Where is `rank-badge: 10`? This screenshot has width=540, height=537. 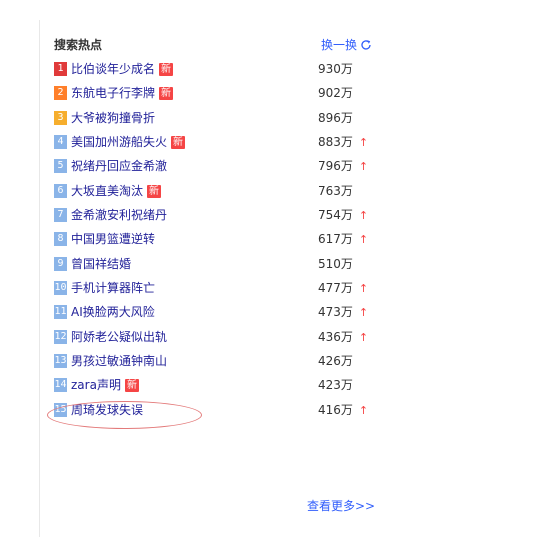
rank-badge: 10 is located at coordinates (60, 287).